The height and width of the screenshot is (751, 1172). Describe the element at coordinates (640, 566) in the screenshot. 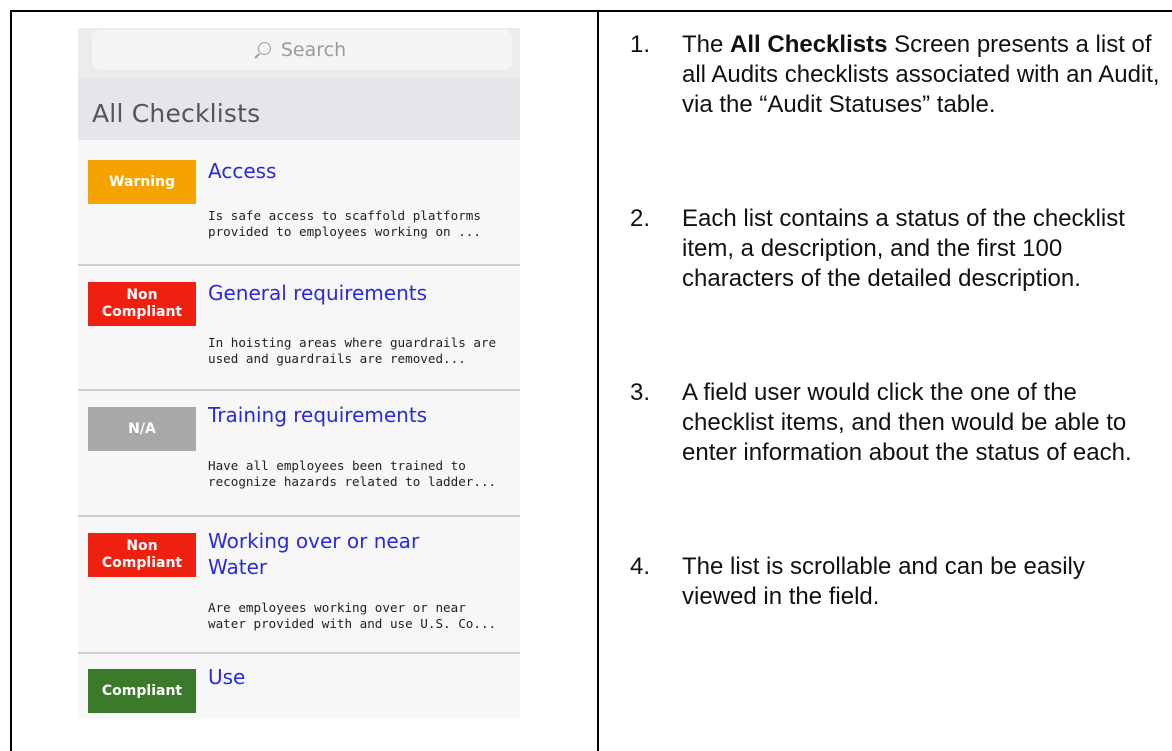

I see `instruction-number: 4.` at that location.